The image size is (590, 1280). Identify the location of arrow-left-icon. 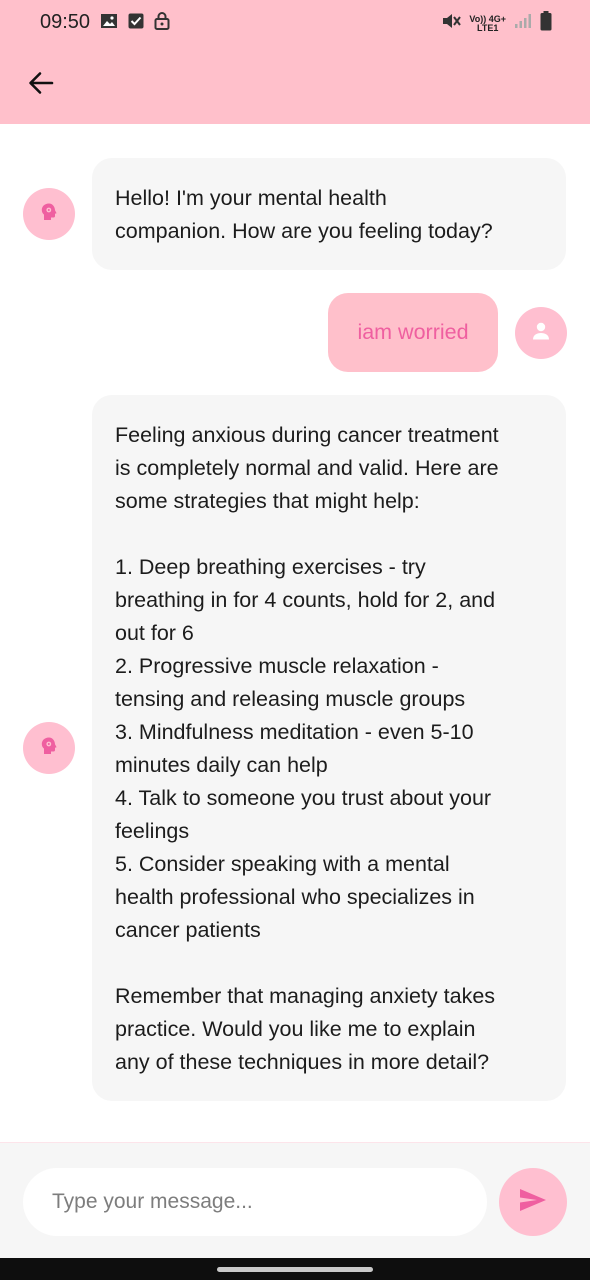
(41, 85).